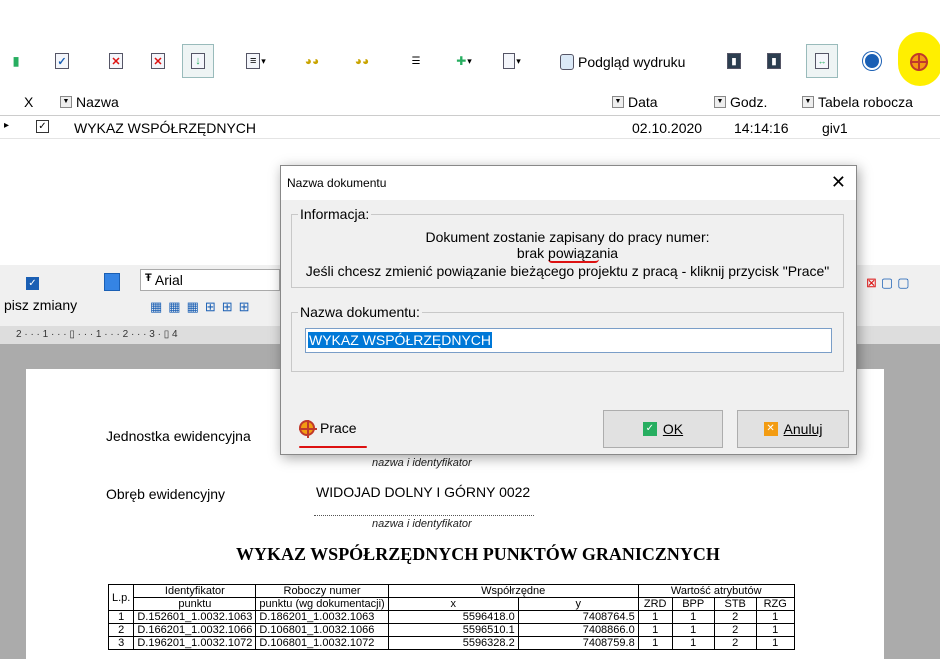 Image resolution: width=940 pixels, height=659 pixels. Describe the element at coordinates (7, 125) in the screenshot. I see `row-pointer-icon: ▸` at that location.